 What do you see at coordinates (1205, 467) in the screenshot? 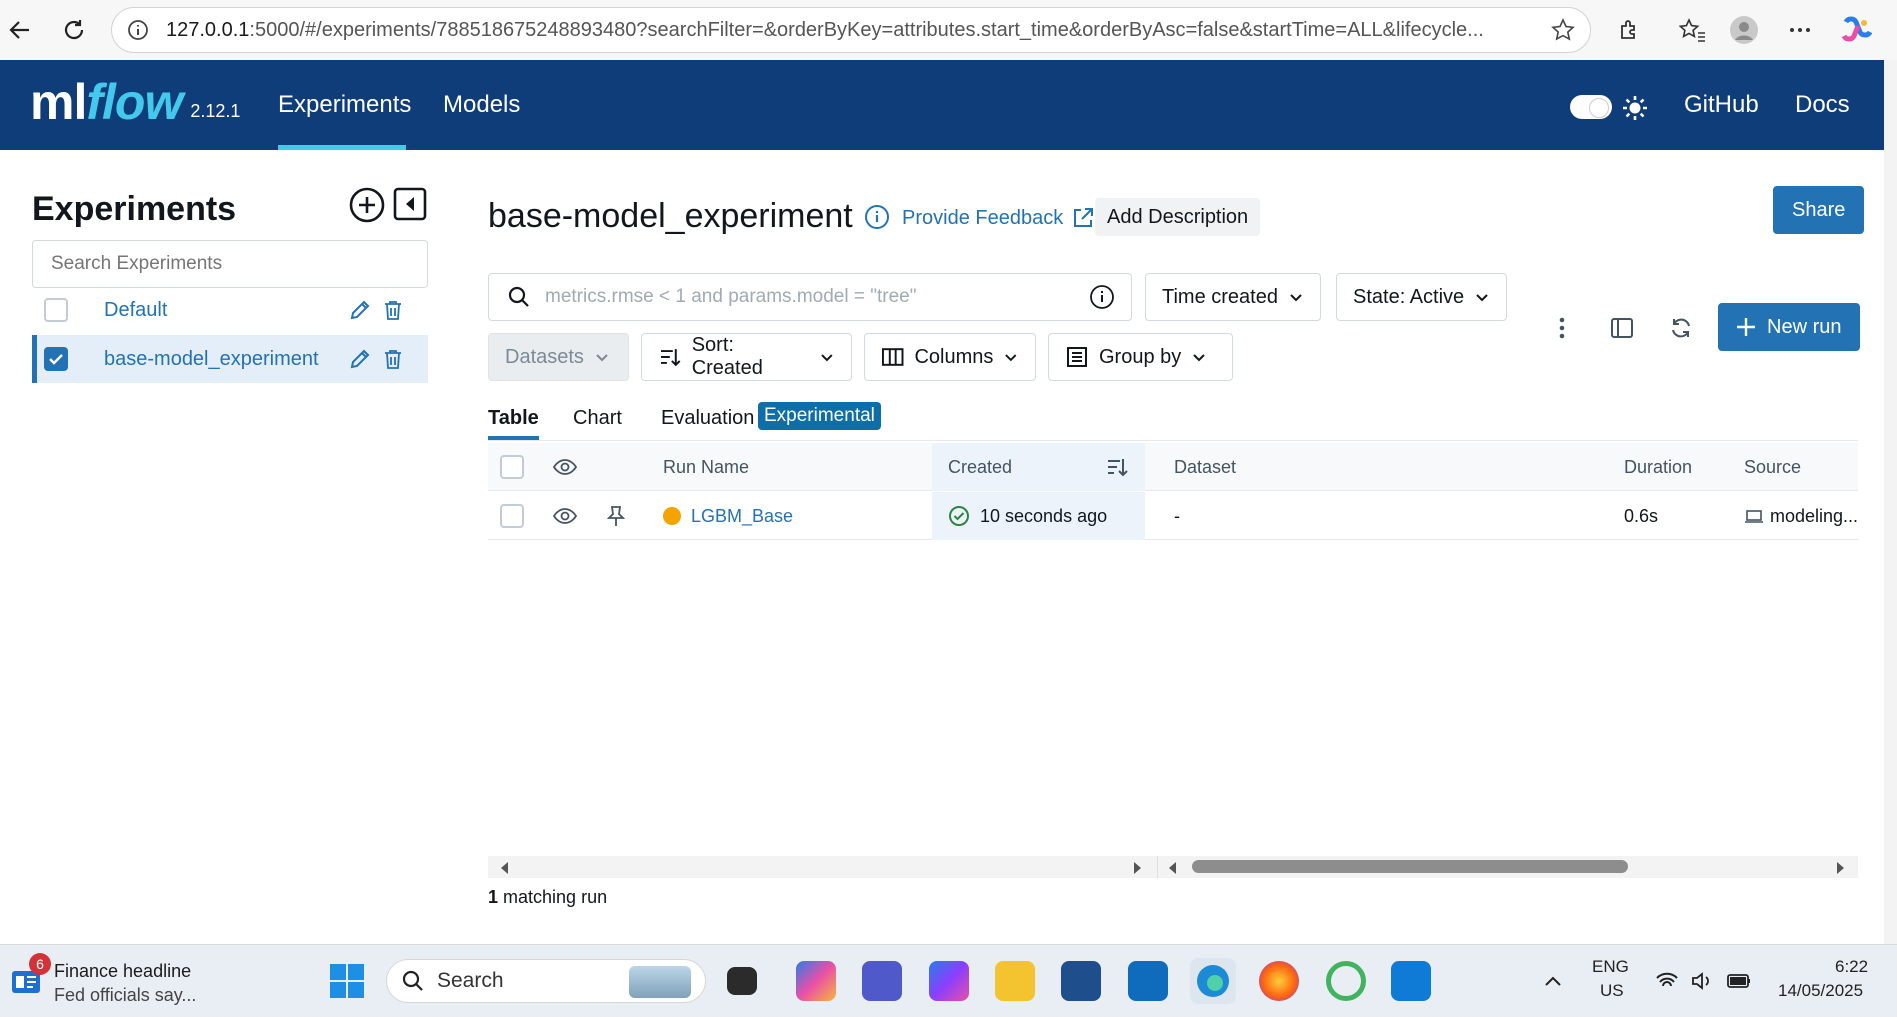
I see `header-dataset: Dataset` at bounding box center [1205, 467].